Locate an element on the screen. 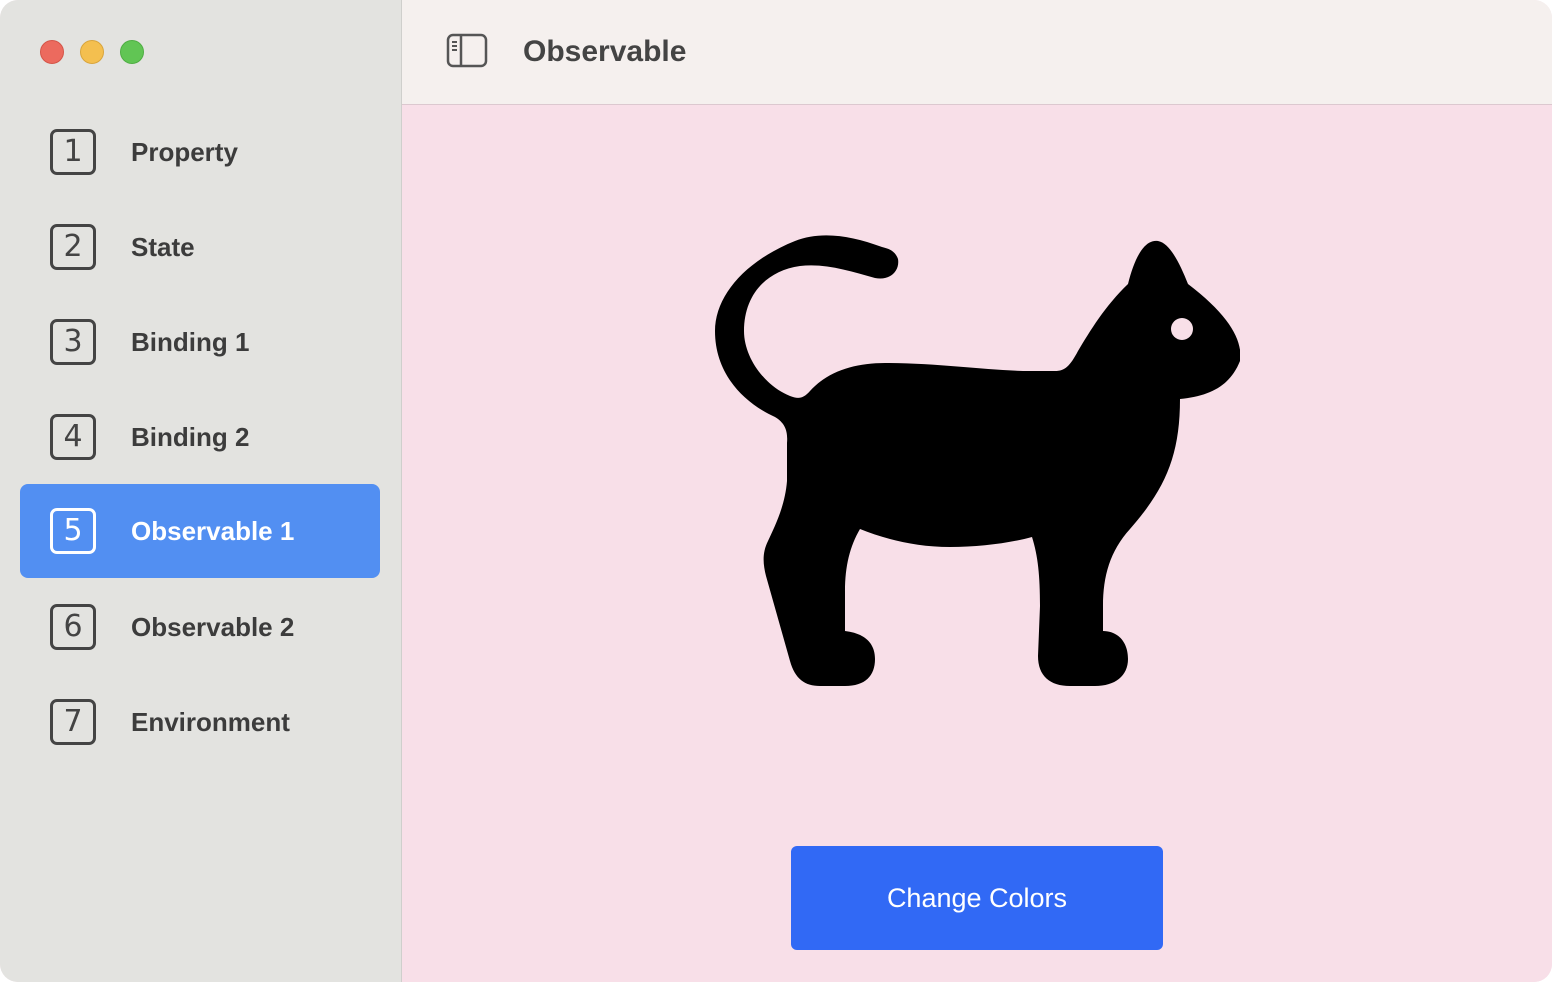 The height and width of the screenshot is (982, 1552). sidebar-item-label: Environment is located at coordinates (210, 722).